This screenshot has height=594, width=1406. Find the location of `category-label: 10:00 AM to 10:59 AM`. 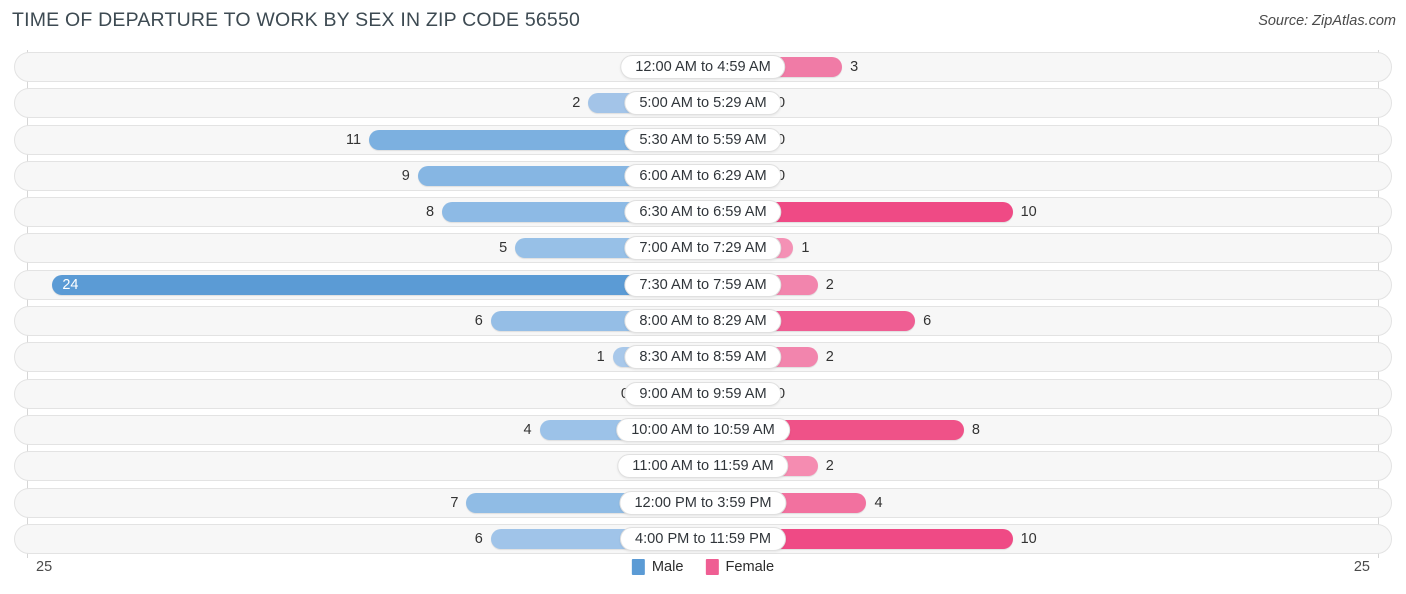

category-label: 10:00 AM to 10:59 AM is located at coordinates (703, 429).